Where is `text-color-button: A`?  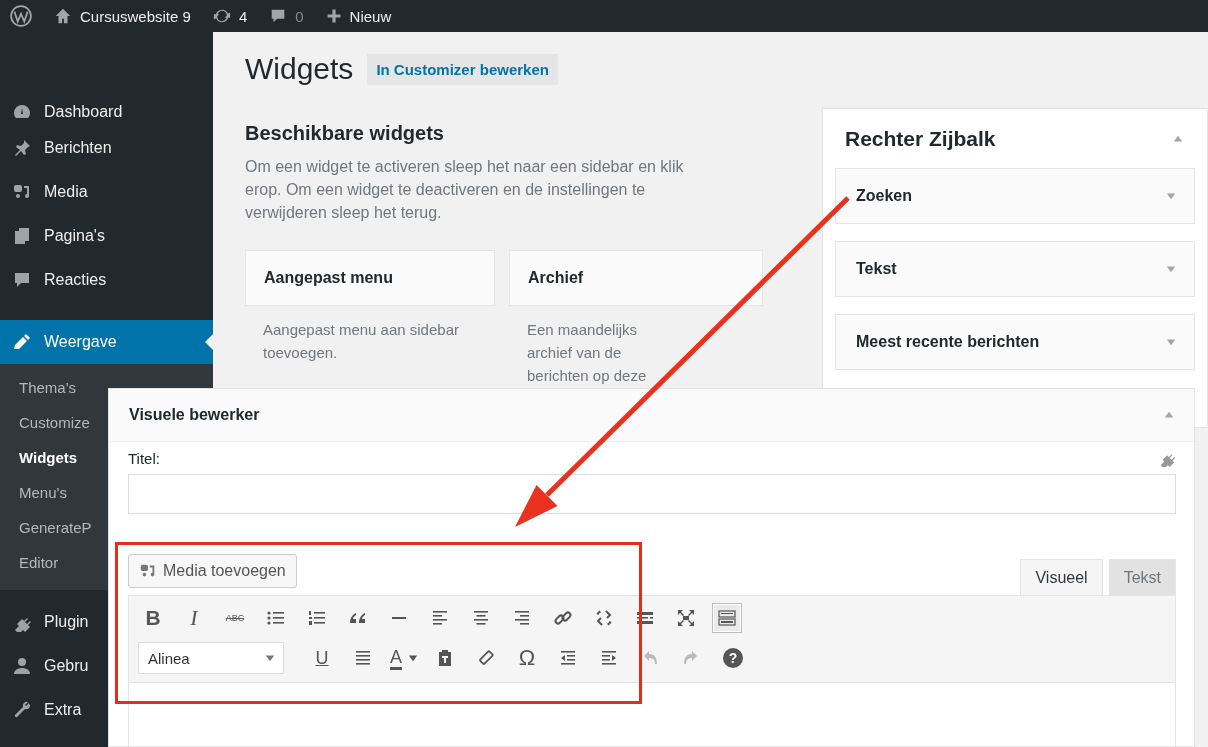
text-color-button: A is located at coordinates (404, 658).